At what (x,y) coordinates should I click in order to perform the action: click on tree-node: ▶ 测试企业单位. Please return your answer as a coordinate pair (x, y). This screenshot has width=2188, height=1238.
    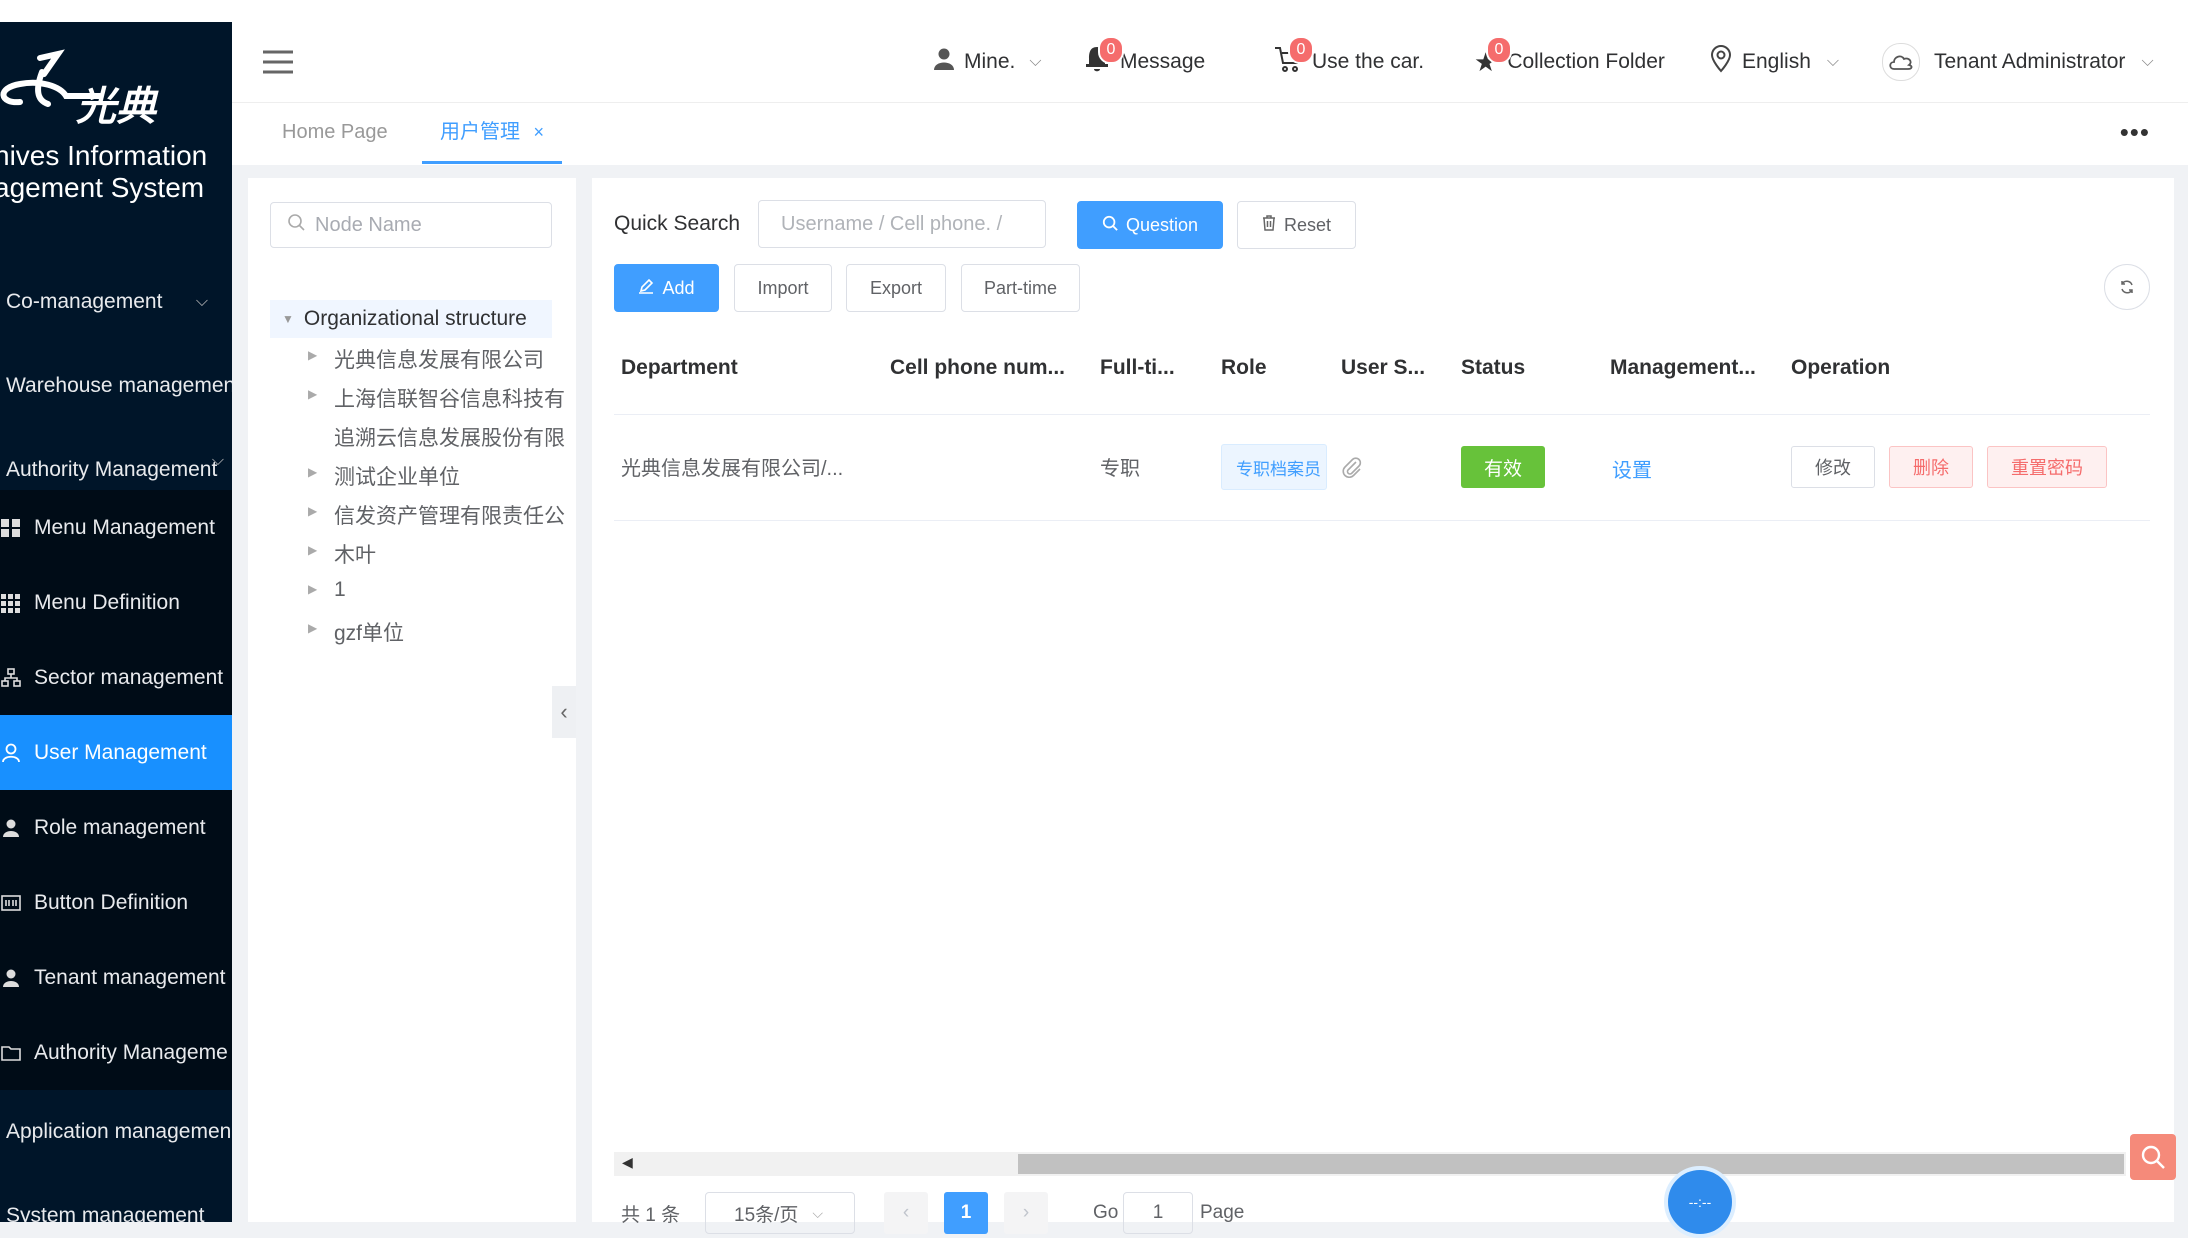
    Looking at the image, I should click on (437, 476).